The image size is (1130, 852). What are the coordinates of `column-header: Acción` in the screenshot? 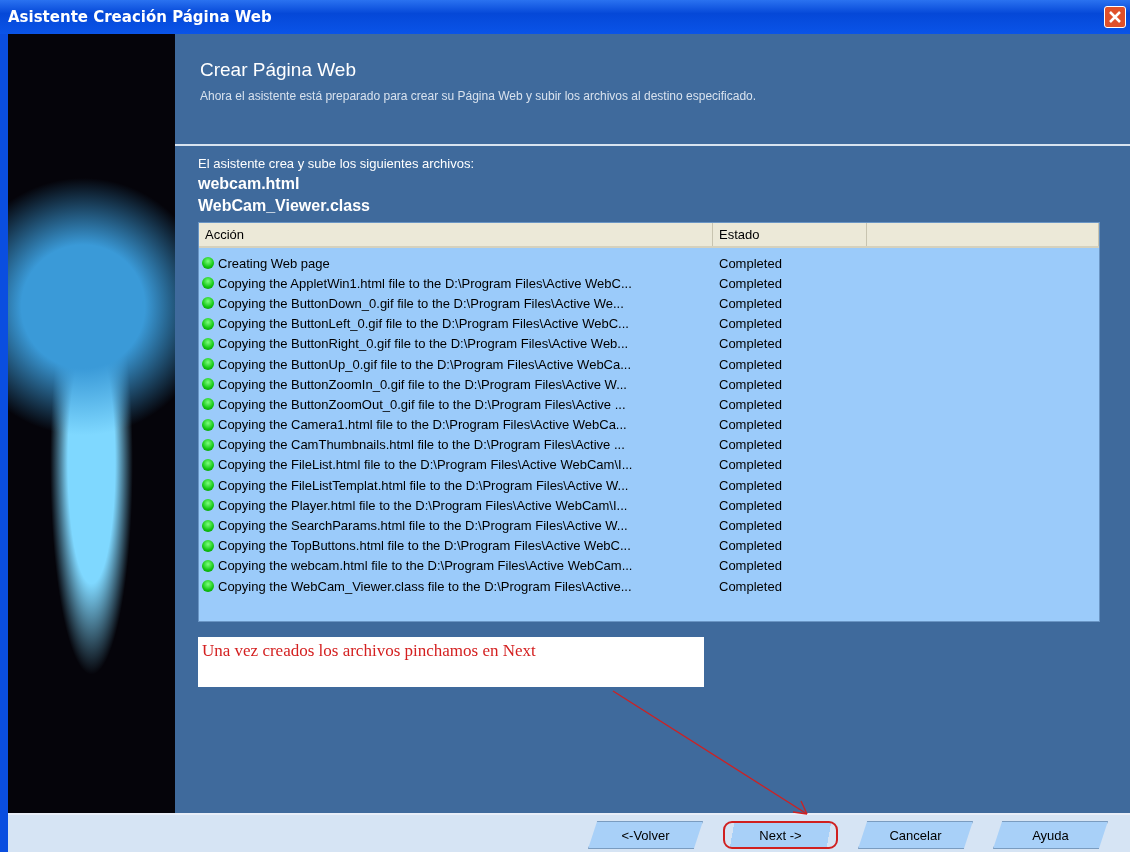 It's located at (456, 234).